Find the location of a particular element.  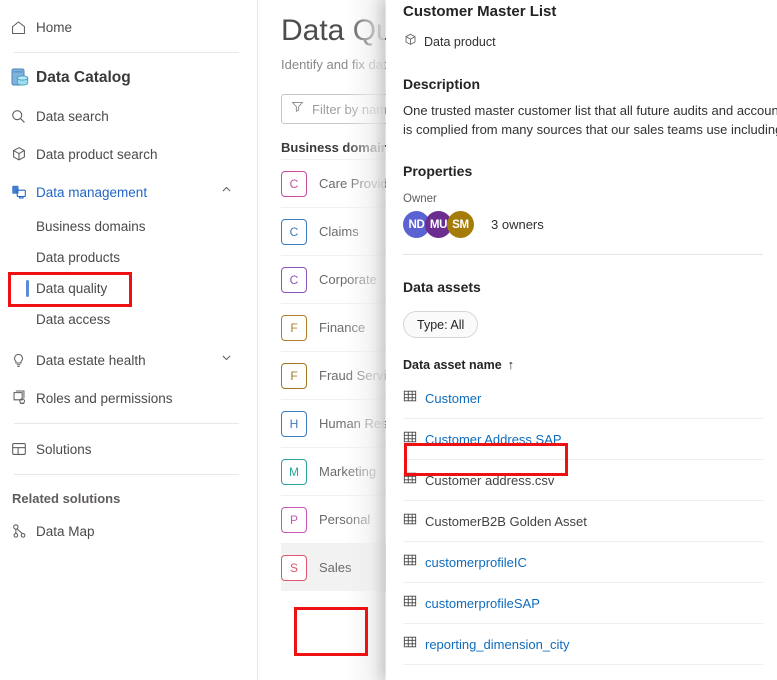

sidebar-group-related-solutions: Related solutions is located at coordinates (66, 498).